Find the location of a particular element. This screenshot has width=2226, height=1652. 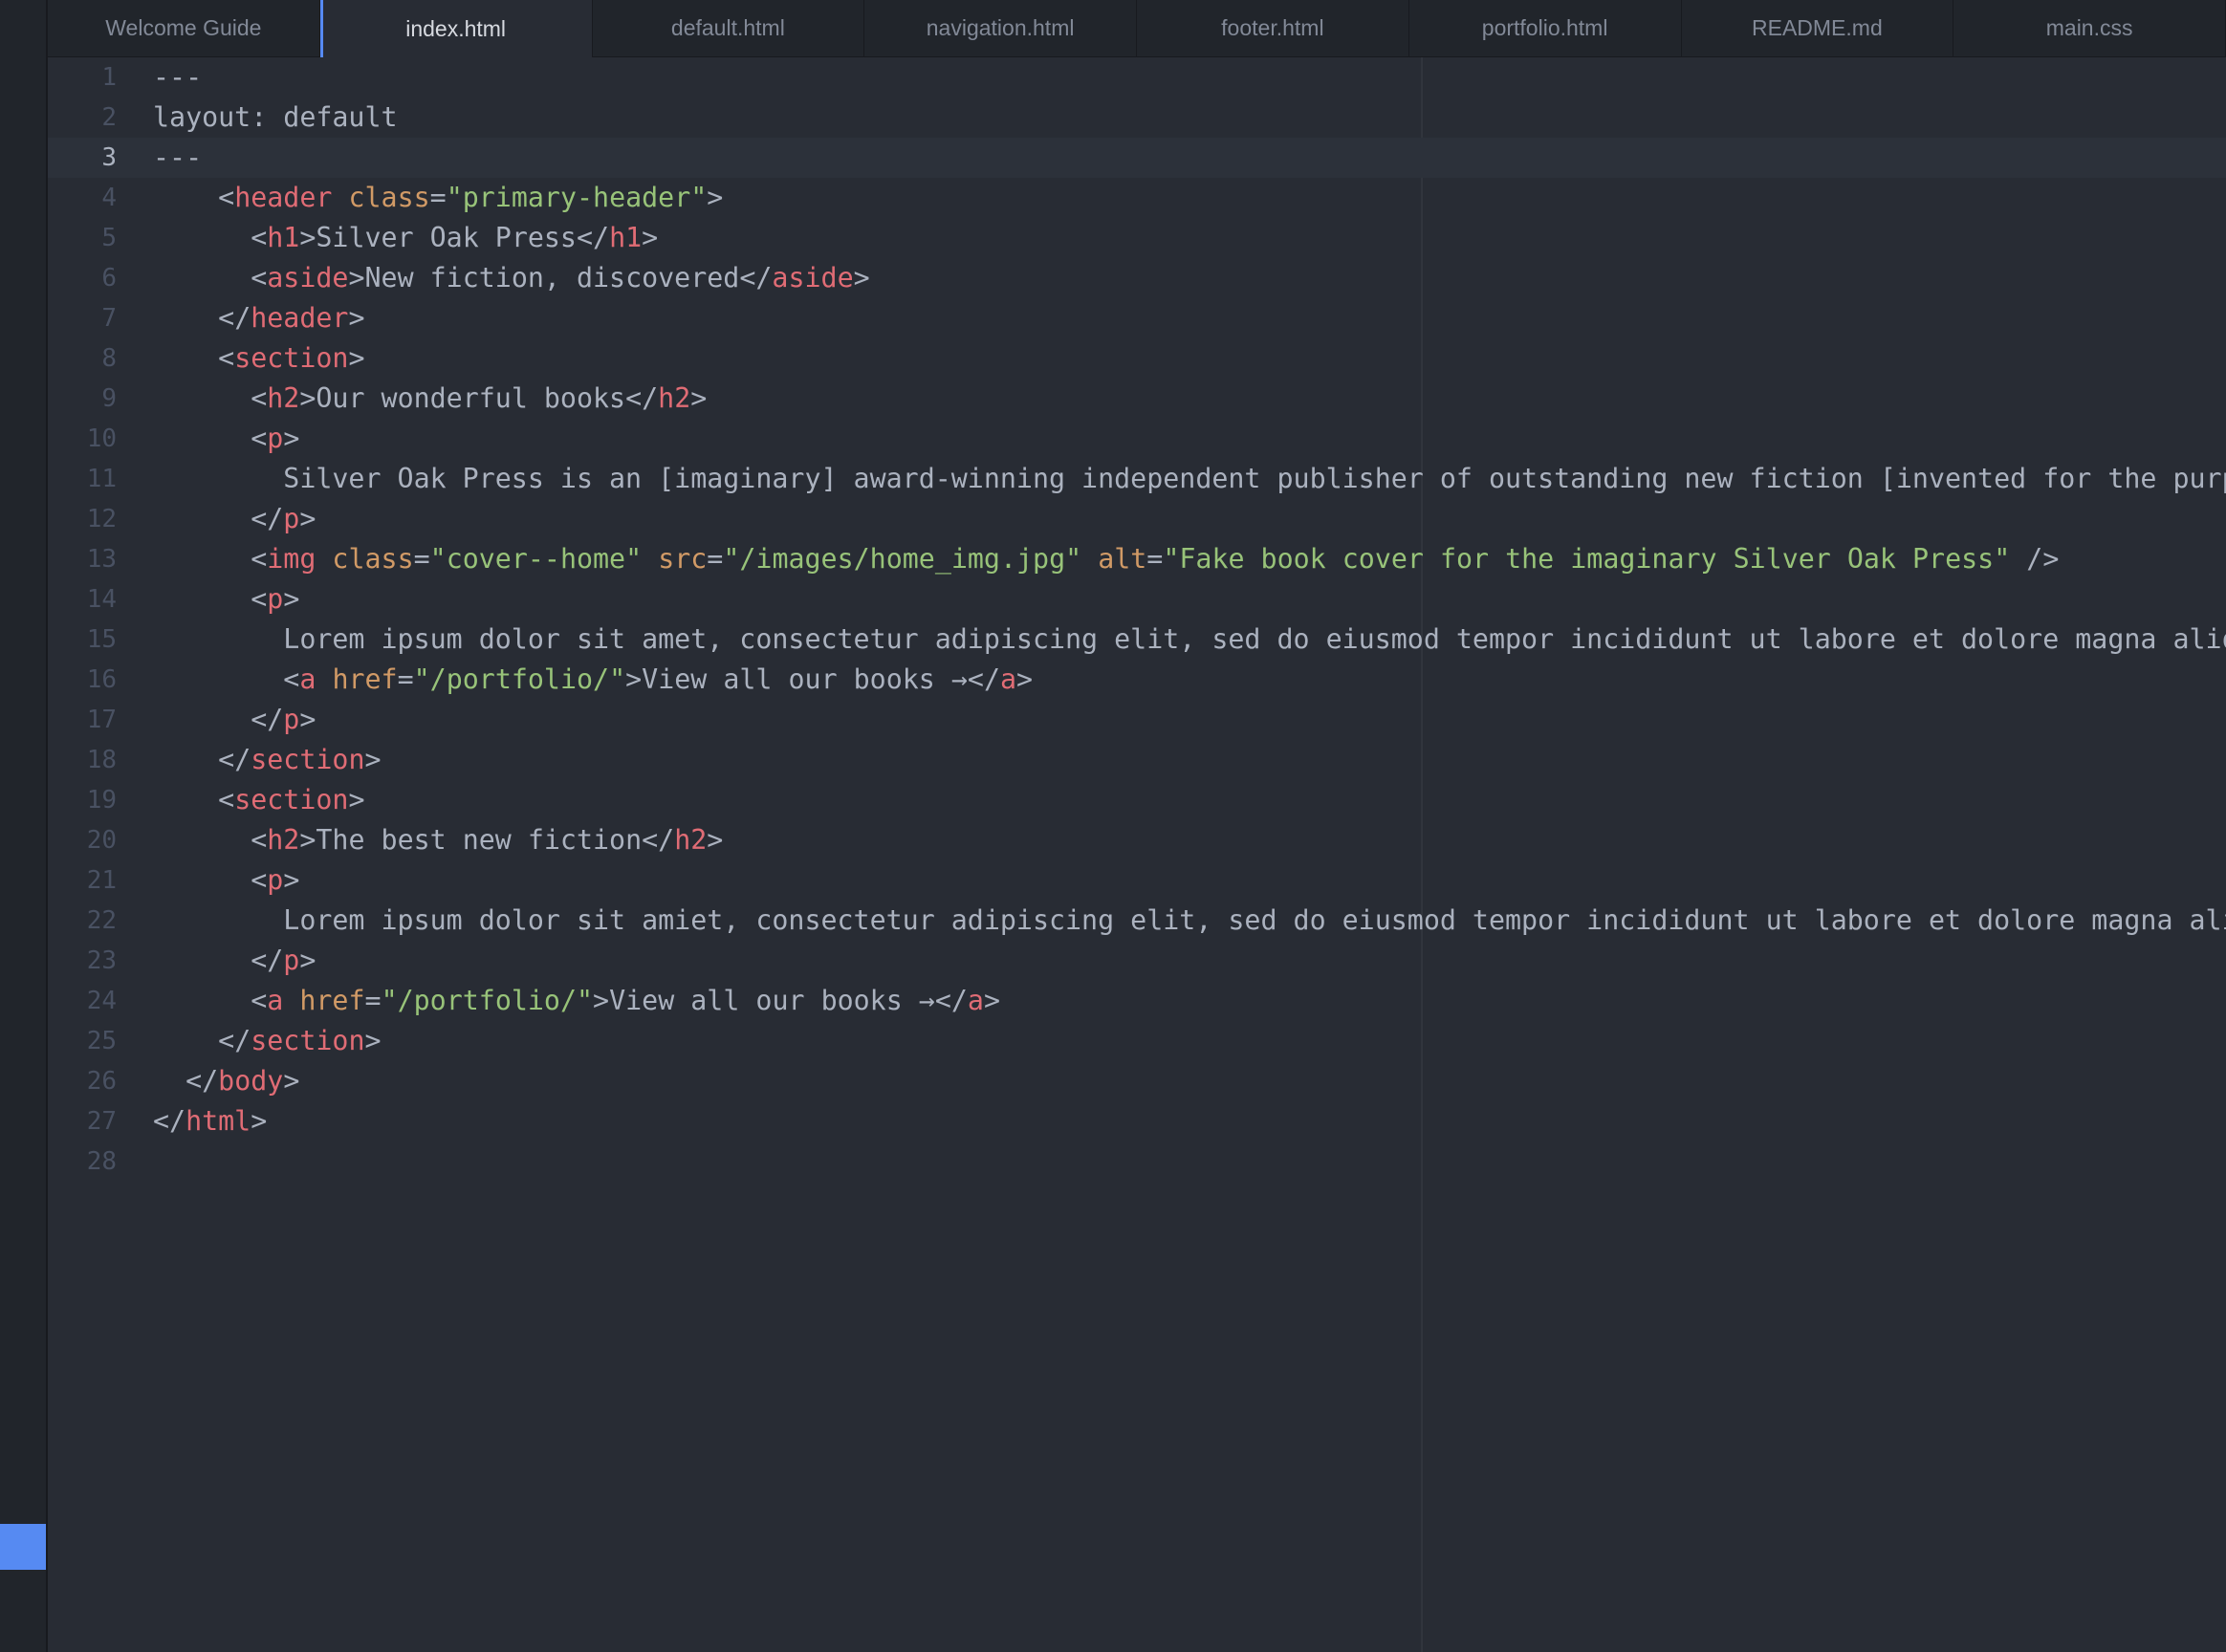

code-line: 26 </body> is located at coordinates (1137, 1081).